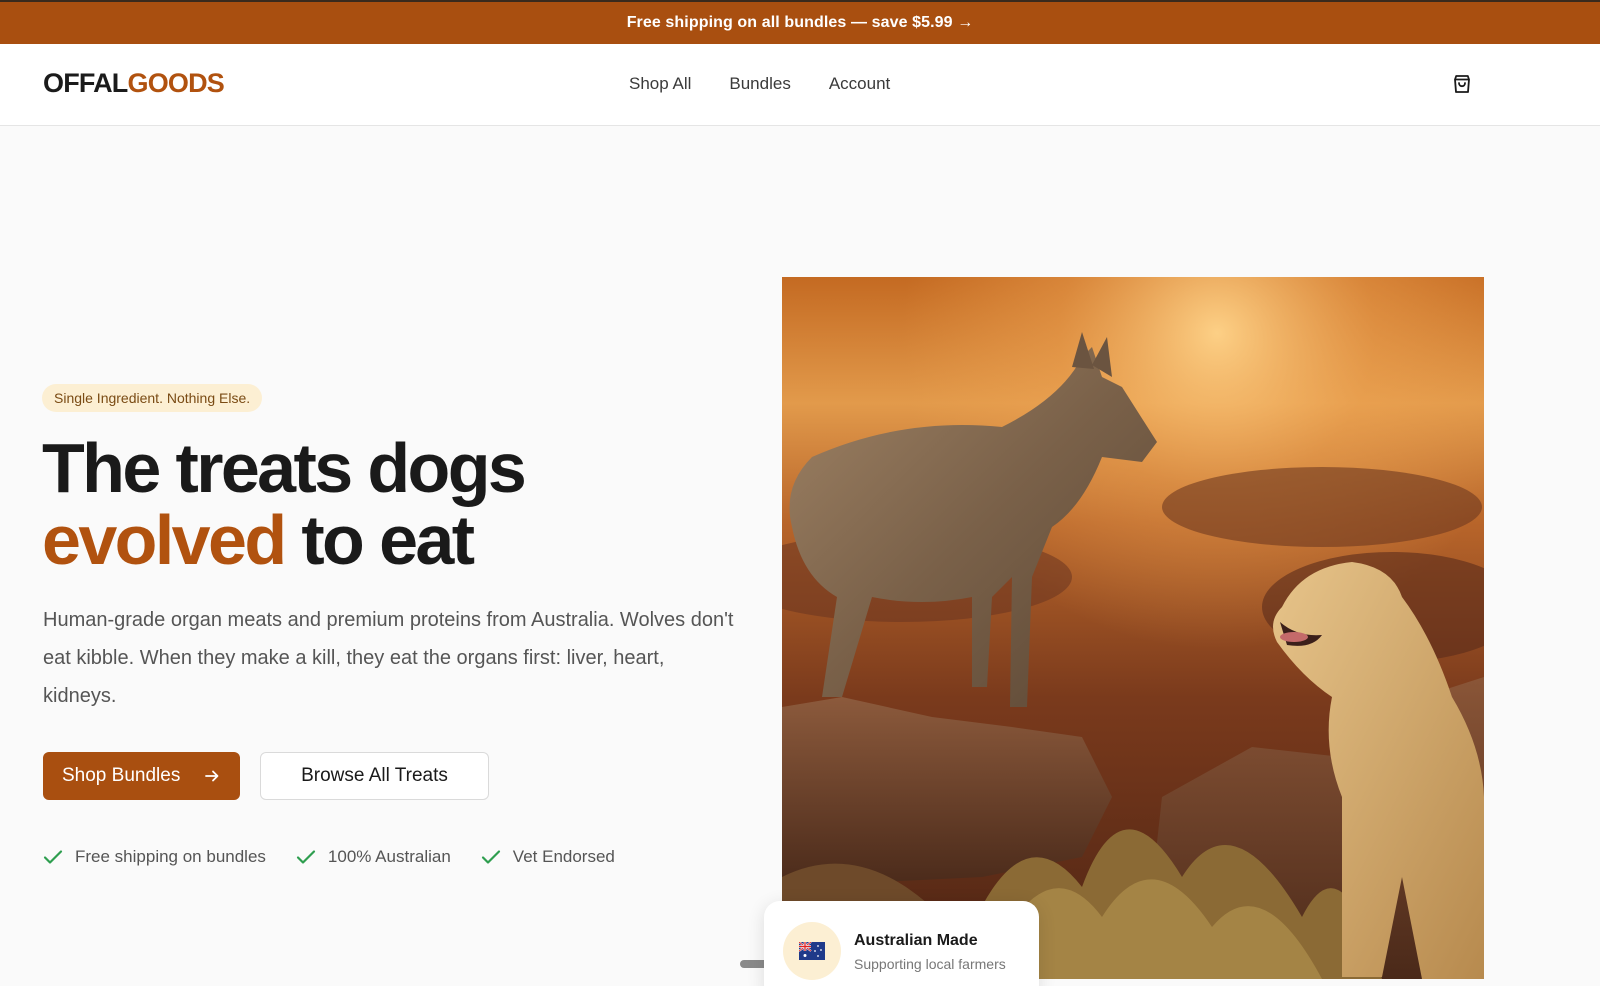 This screenshot has width=1600, height=986. I want to click on trust-item-vet: Vet Endorsed, so click(548, 857).